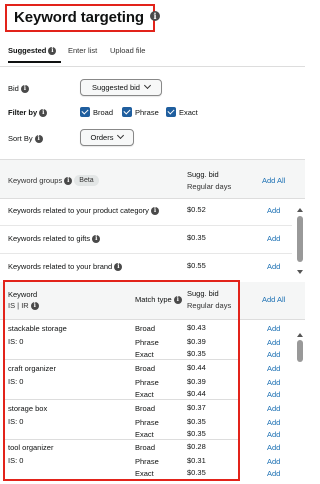 This screenshot has height=484, width=320. I want to click on tab-bar: Suggested i Enter list Upload file, so click(156, 56).